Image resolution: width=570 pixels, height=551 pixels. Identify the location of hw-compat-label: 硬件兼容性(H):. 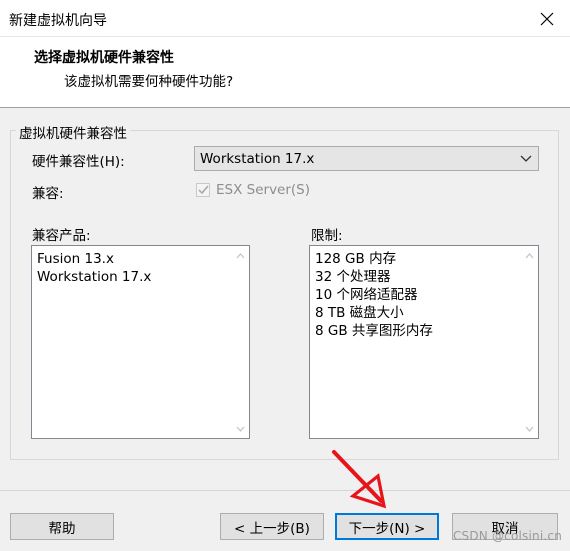
(78, 162).